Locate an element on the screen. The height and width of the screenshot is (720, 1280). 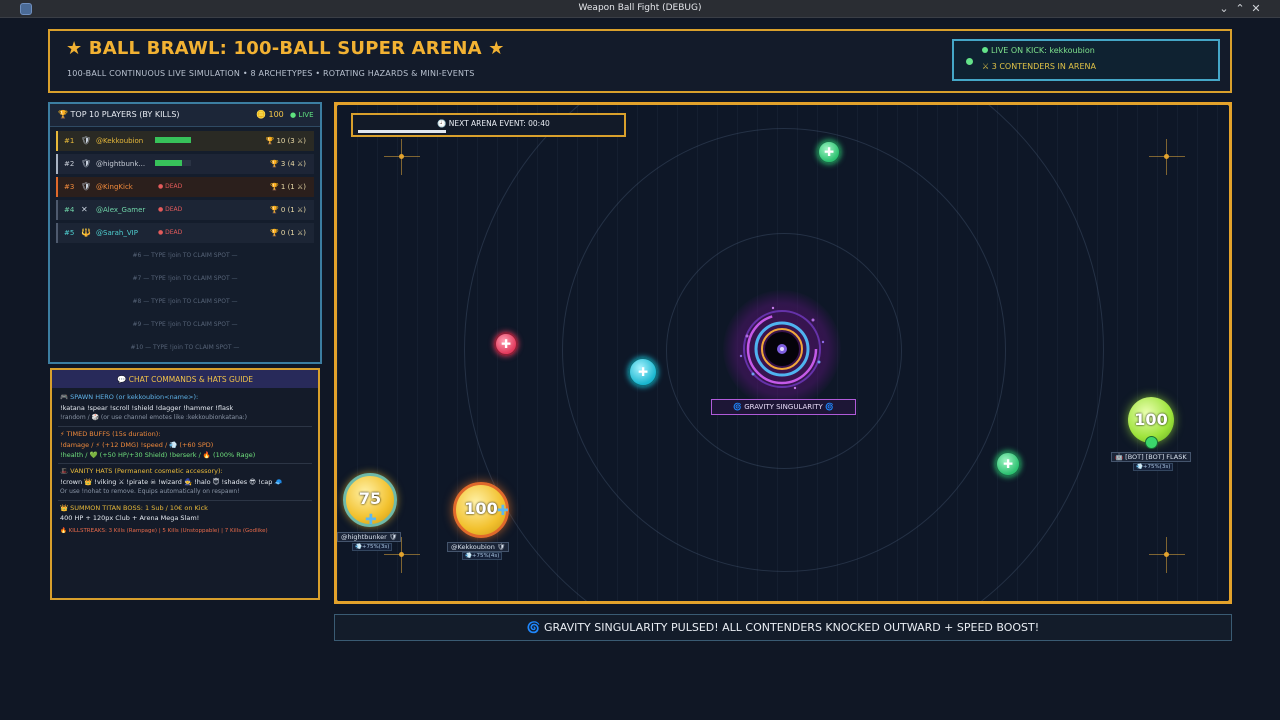
live-badge: ● LIVE is located at coordinates (302, 115).